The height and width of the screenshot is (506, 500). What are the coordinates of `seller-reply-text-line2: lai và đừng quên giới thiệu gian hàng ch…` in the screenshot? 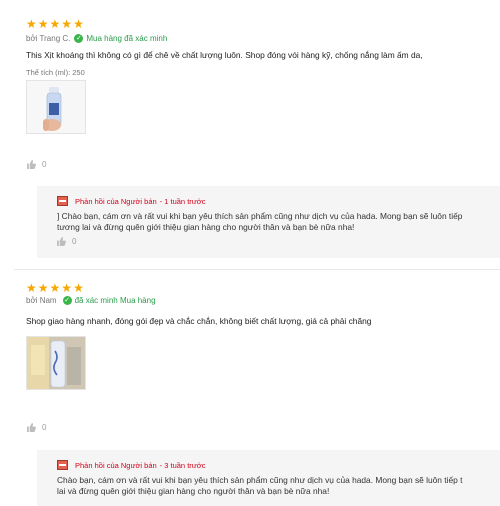 It's located at (193, 491).